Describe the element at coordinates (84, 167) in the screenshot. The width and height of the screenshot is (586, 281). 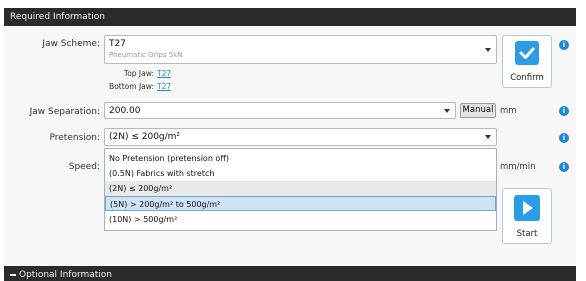
I see `speed-label: Speed:` at that location.